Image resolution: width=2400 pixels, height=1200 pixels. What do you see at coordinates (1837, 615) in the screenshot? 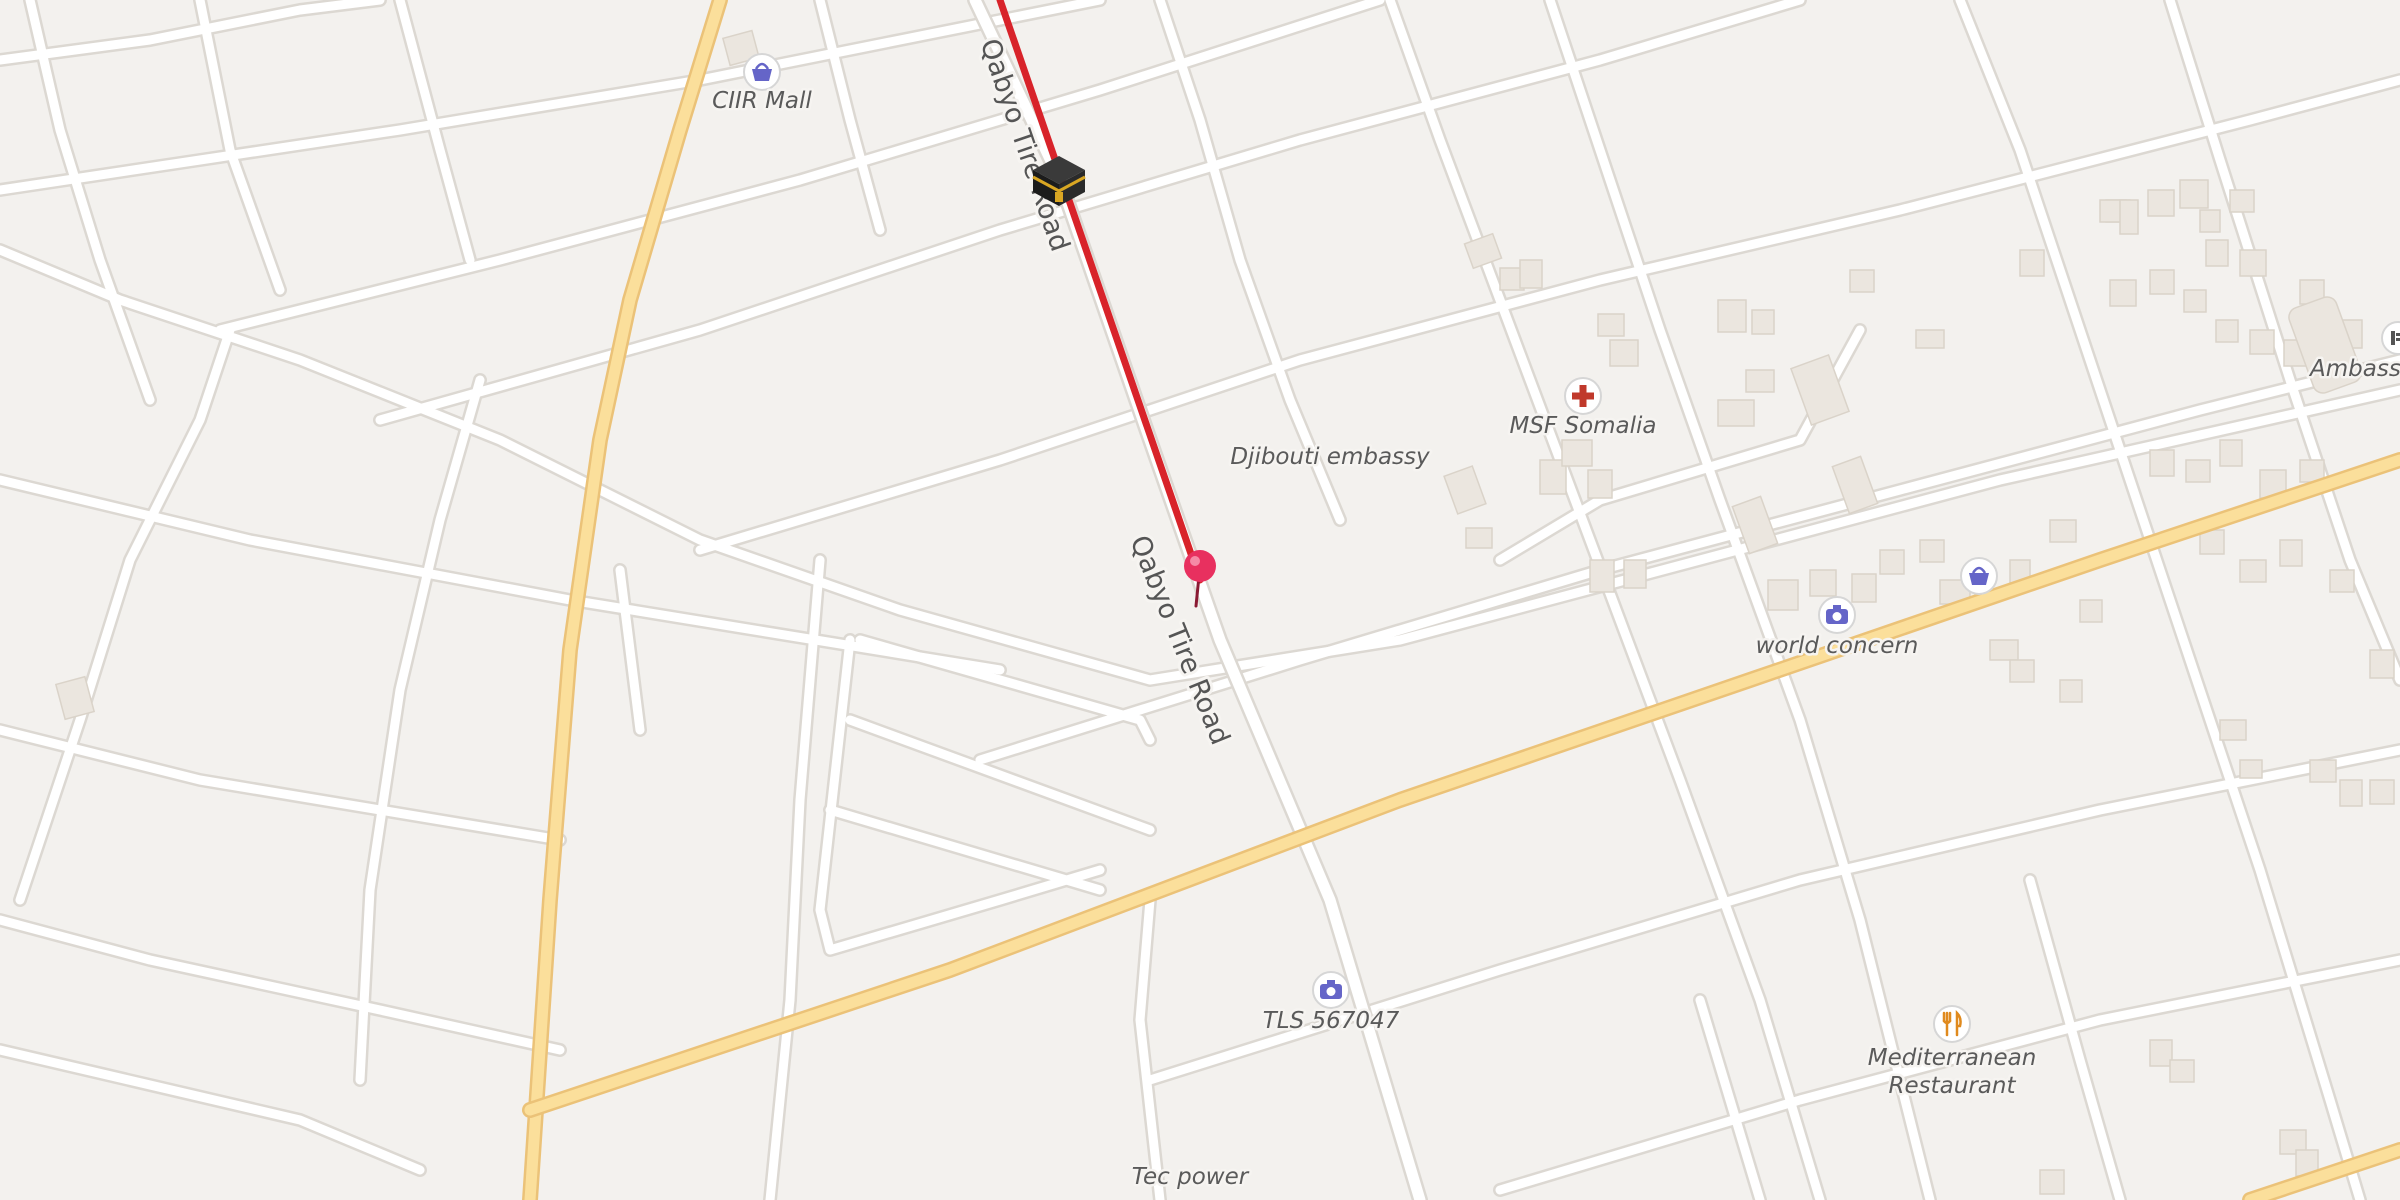
I see `world-concern-icon-marker` at bounding box center [1837, 615].